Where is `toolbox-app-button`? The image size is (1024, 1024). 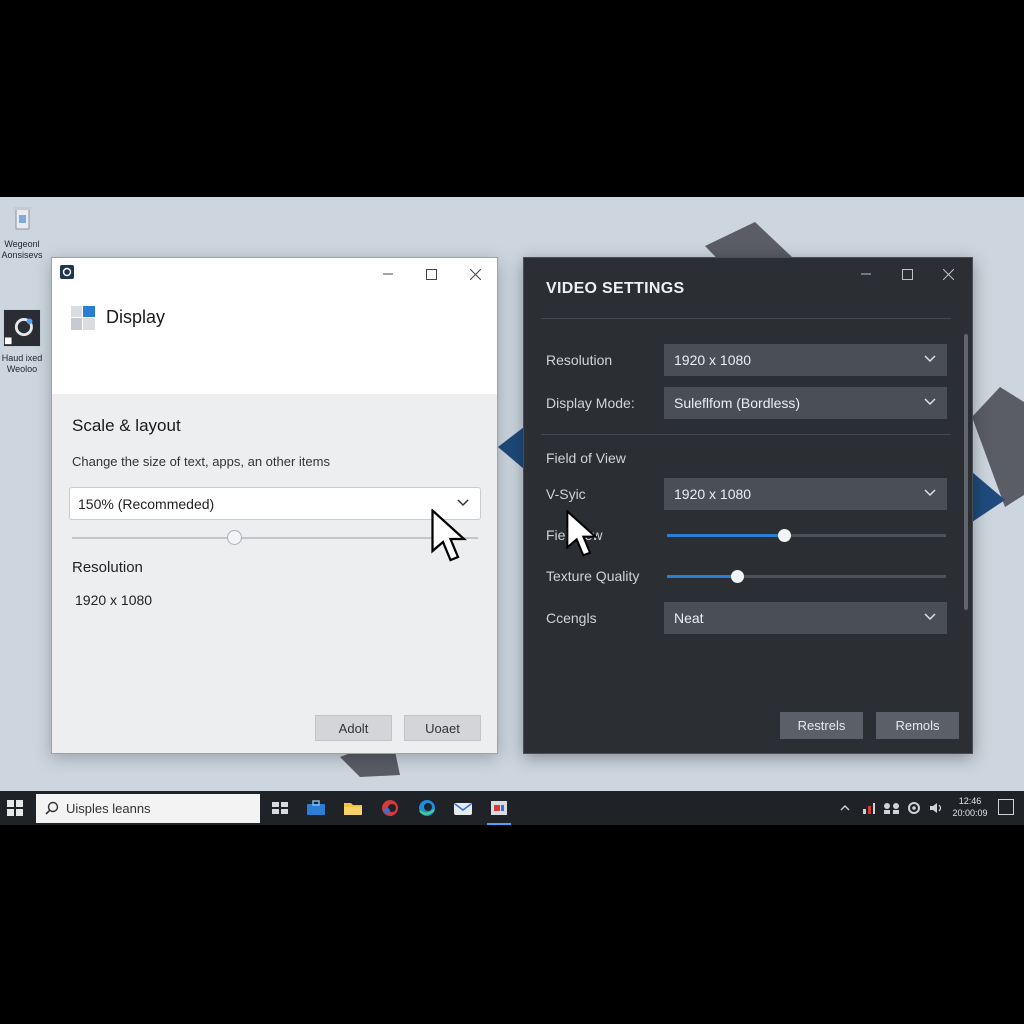 toolbox-app-button is located at coordinates (316, 808).